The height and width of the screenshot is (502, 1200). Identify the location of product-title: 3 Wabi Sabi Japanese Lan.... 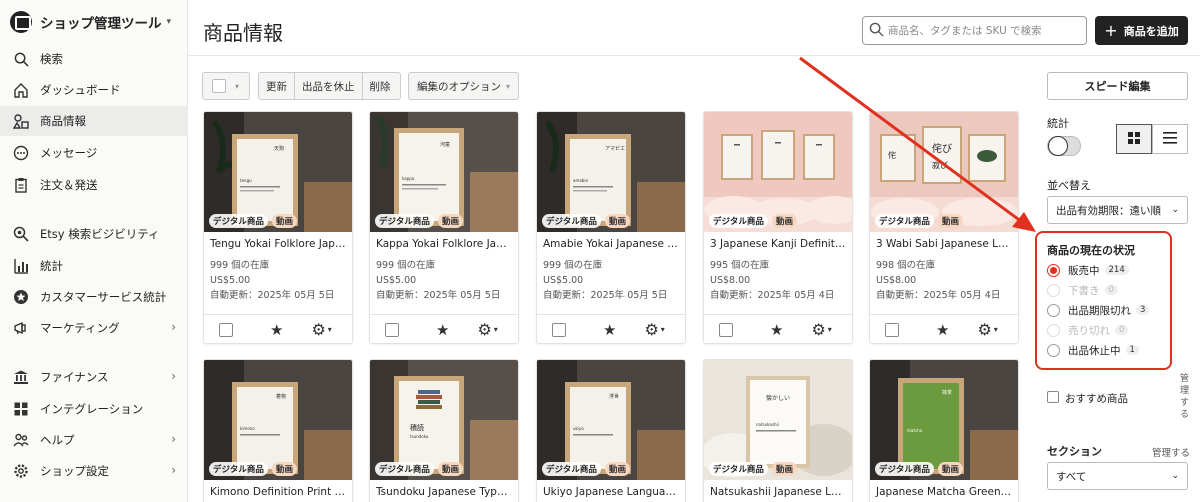
(944, 245).